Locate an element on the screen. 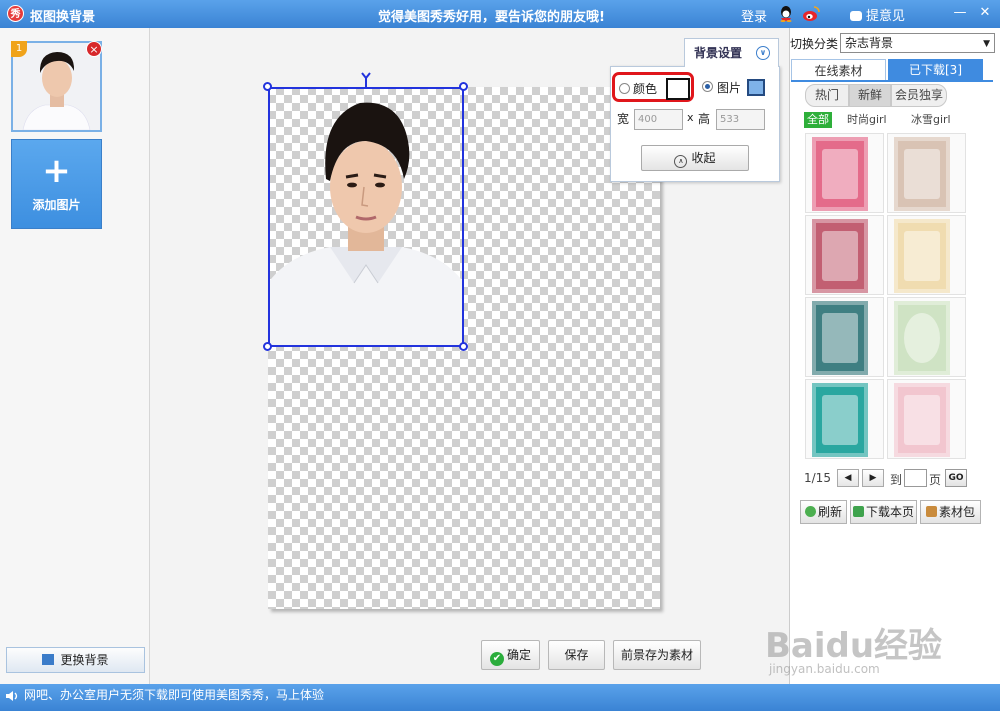  color-radio is located at coordinates (624, 88).